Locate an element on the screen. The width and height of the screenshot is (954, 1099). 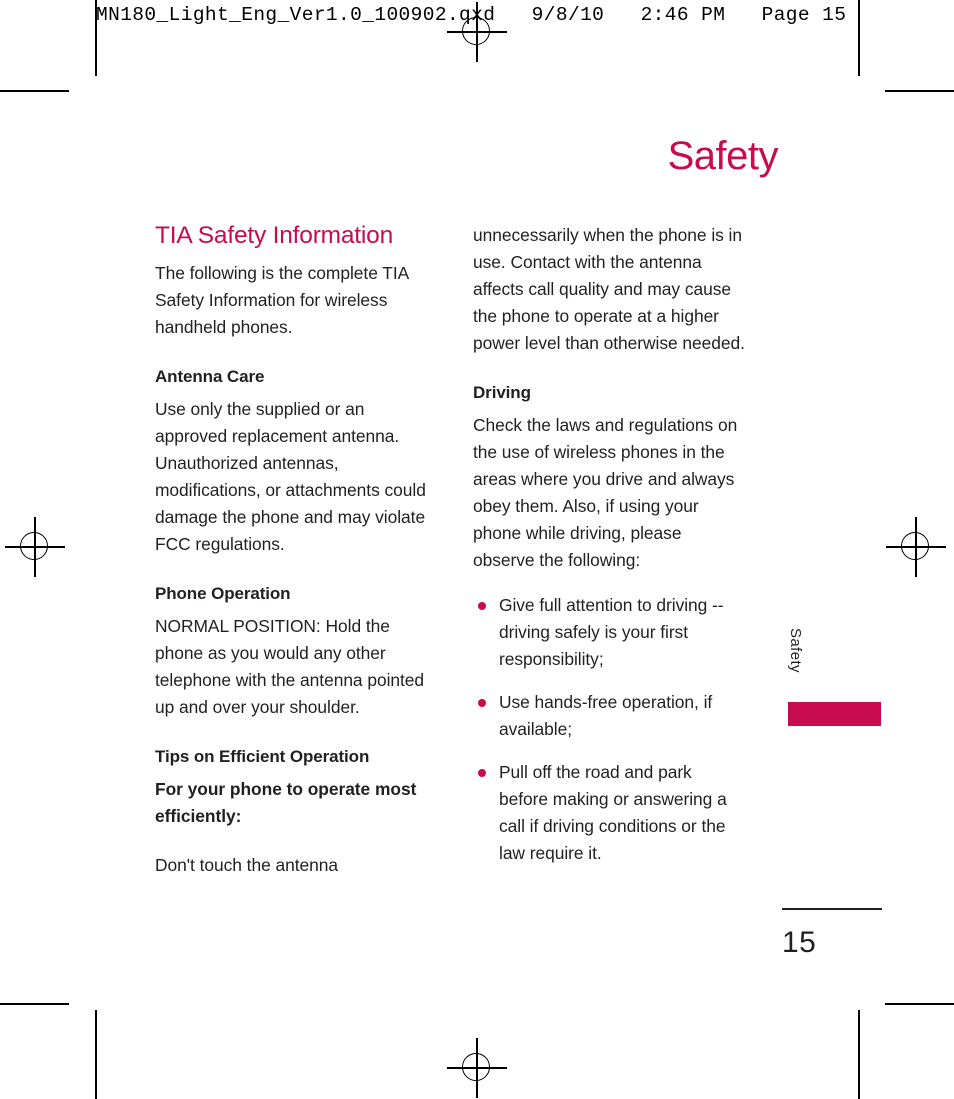
crop-mark-bottom-right is located at coordinates (919, 1004).